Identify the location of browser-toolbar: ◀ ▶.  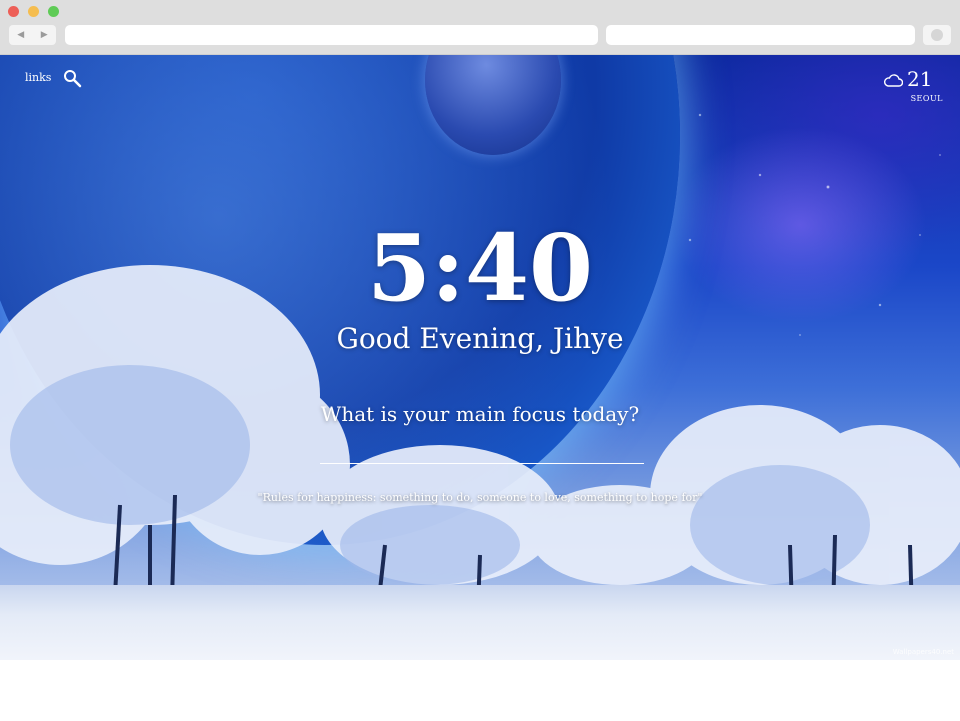
(480, 27).